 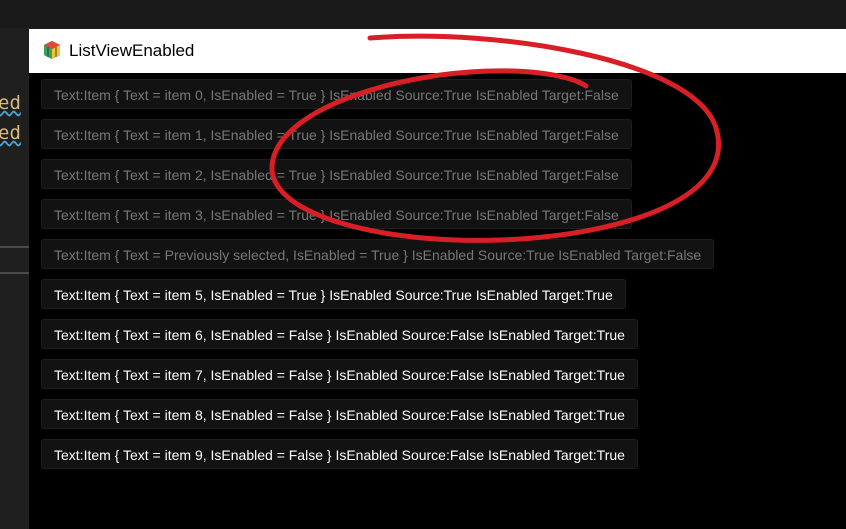 What do you see at coordinates (52, 50) in the screenshot?
I see `app-icon` at bounding box center [52, 50].